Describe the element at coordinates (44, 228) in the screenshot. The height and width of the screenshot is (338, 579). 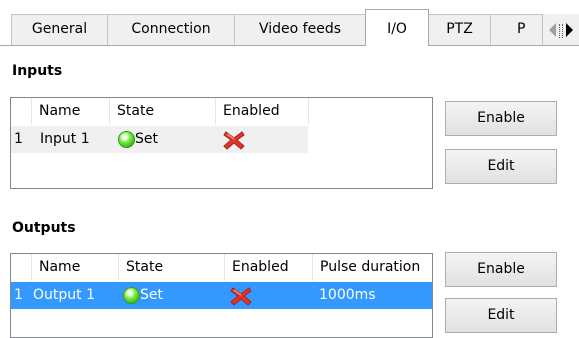
I see `outputs-title: Outputs` at that location.